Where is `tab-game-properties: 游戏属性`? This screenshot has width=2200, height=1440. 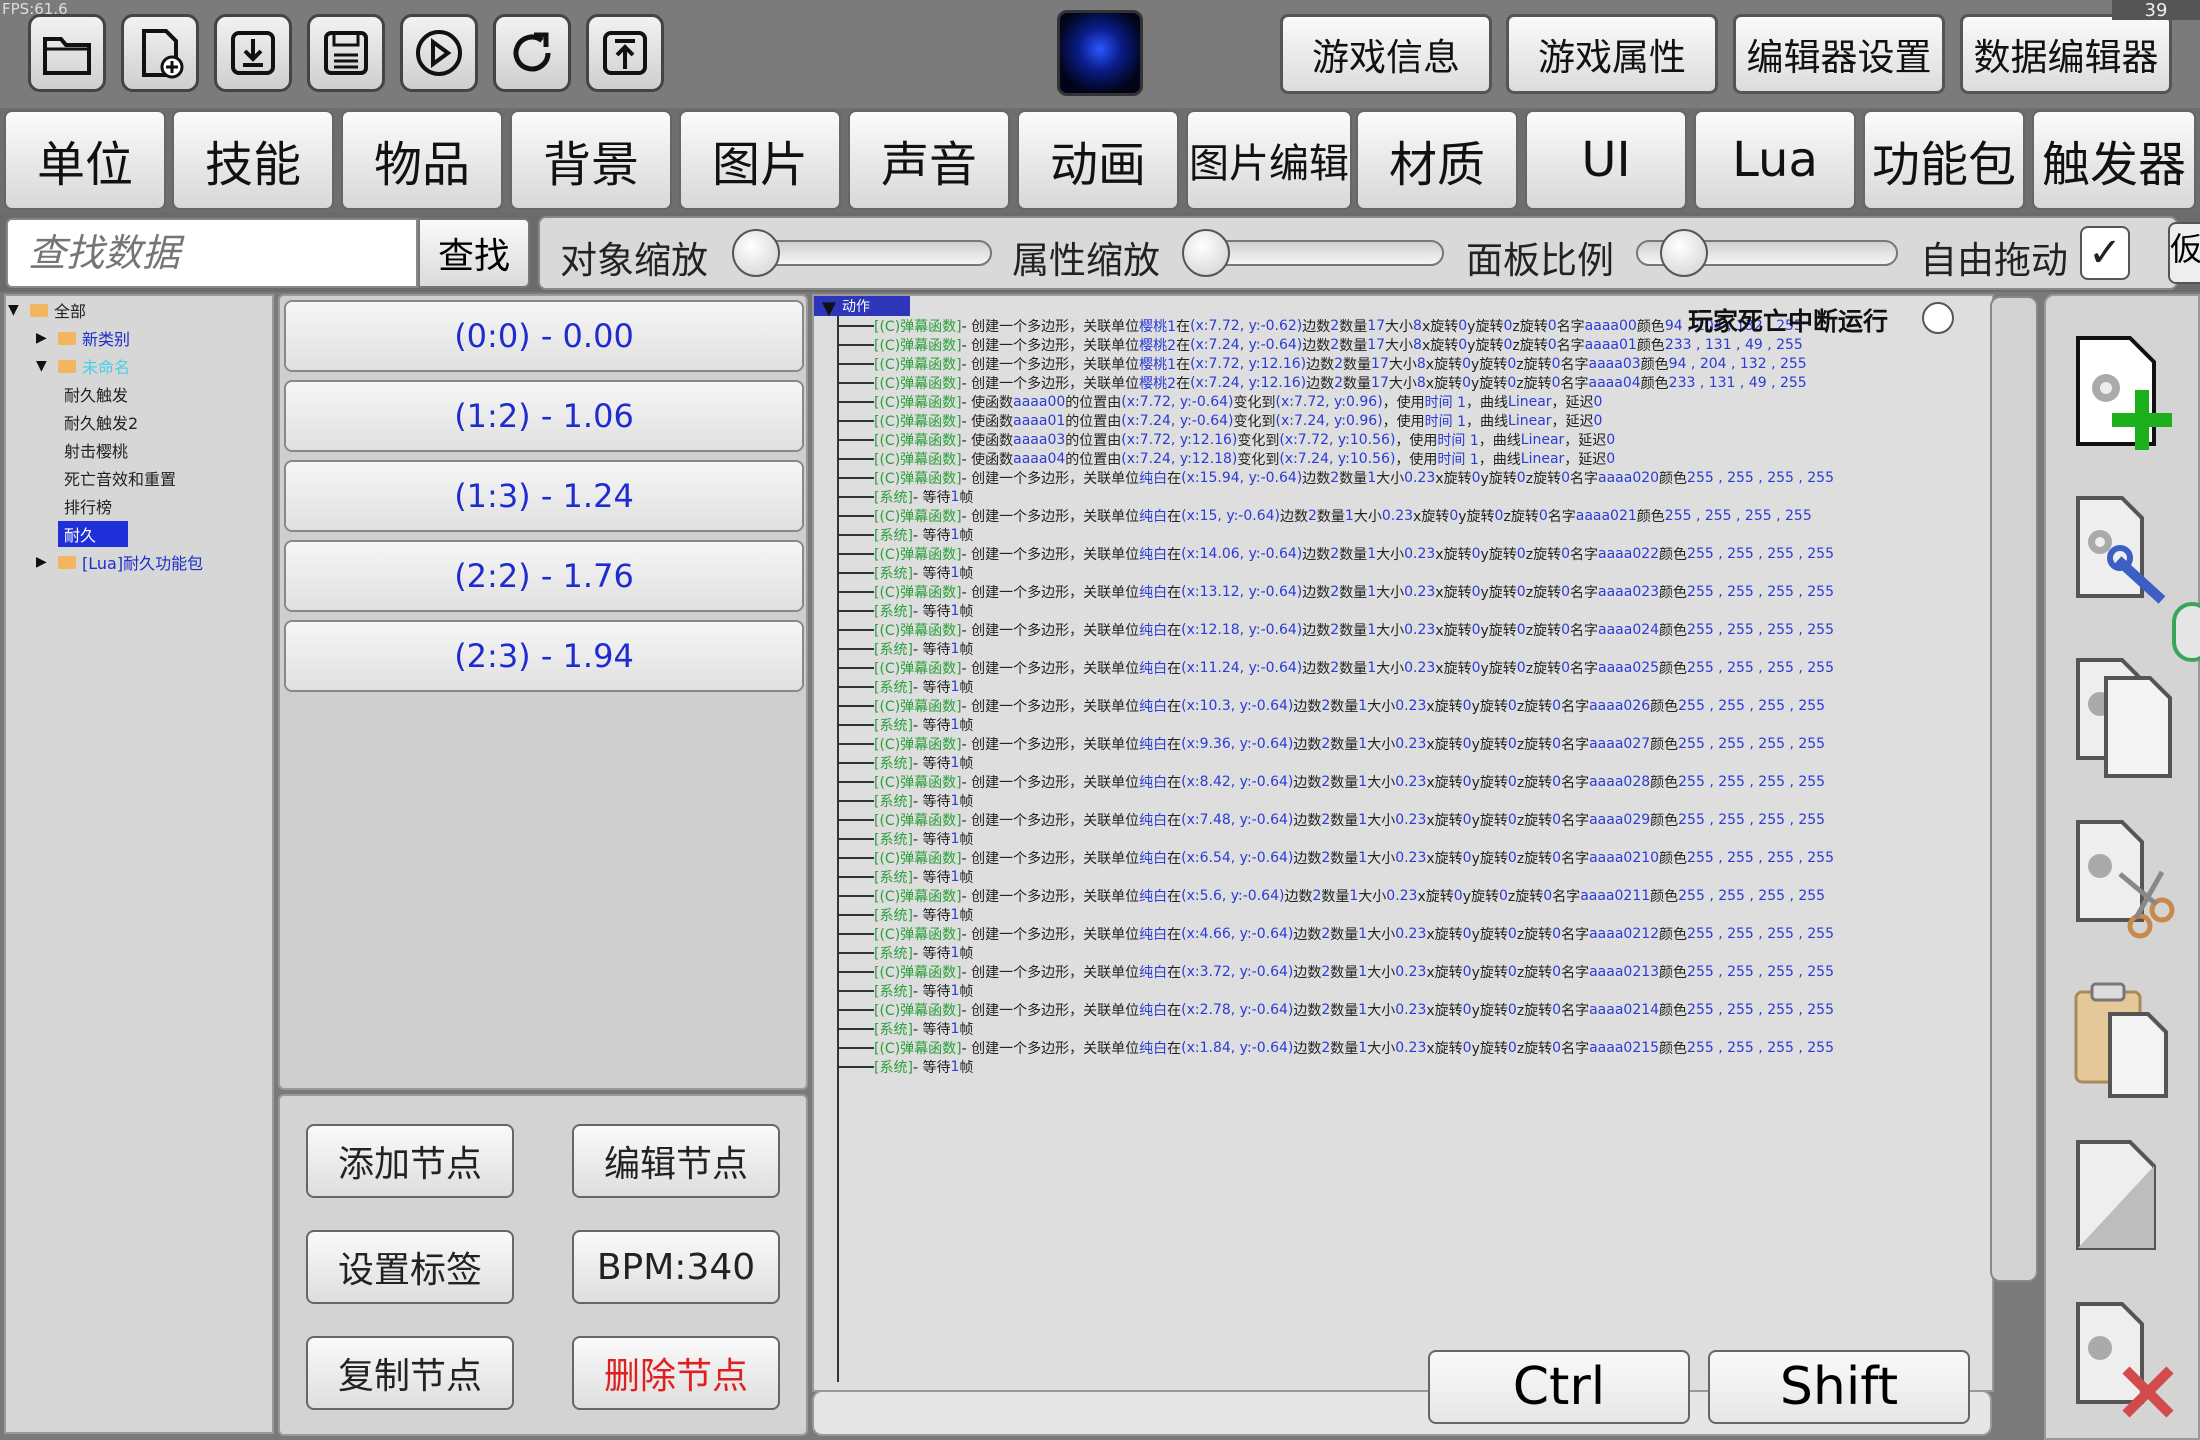
tab-game-properties: 游戏属性 is located at coordinates (1612, 54).